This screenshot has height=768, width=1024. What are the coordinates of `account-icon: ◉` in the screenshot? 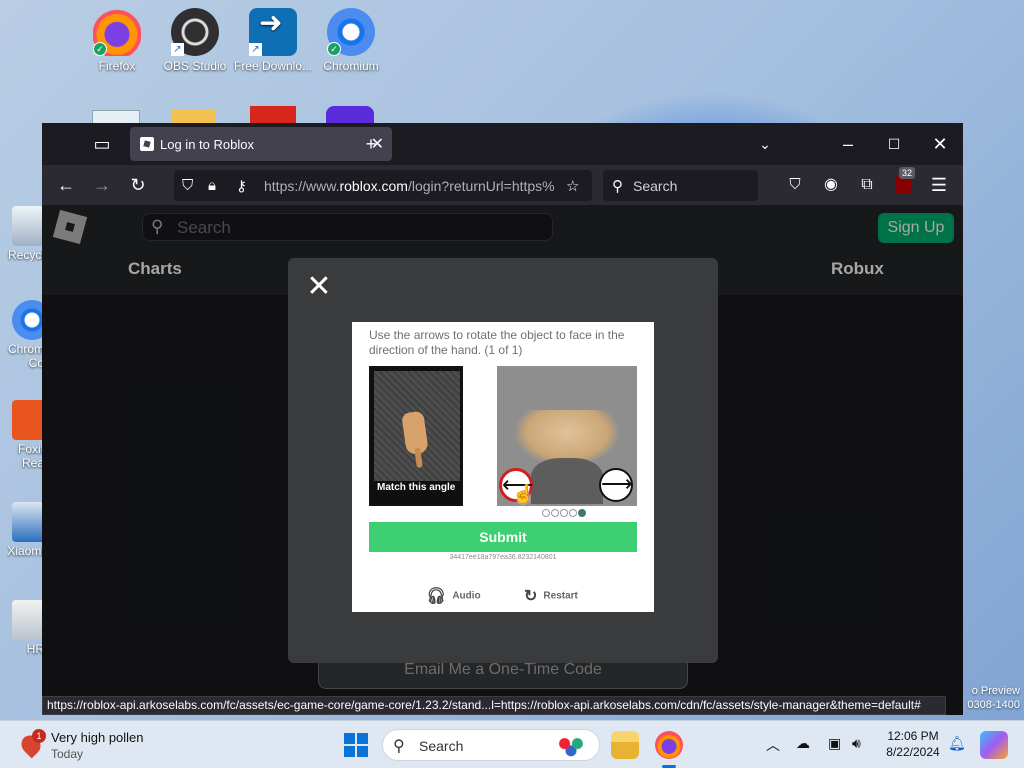 It's located at (831, 185).